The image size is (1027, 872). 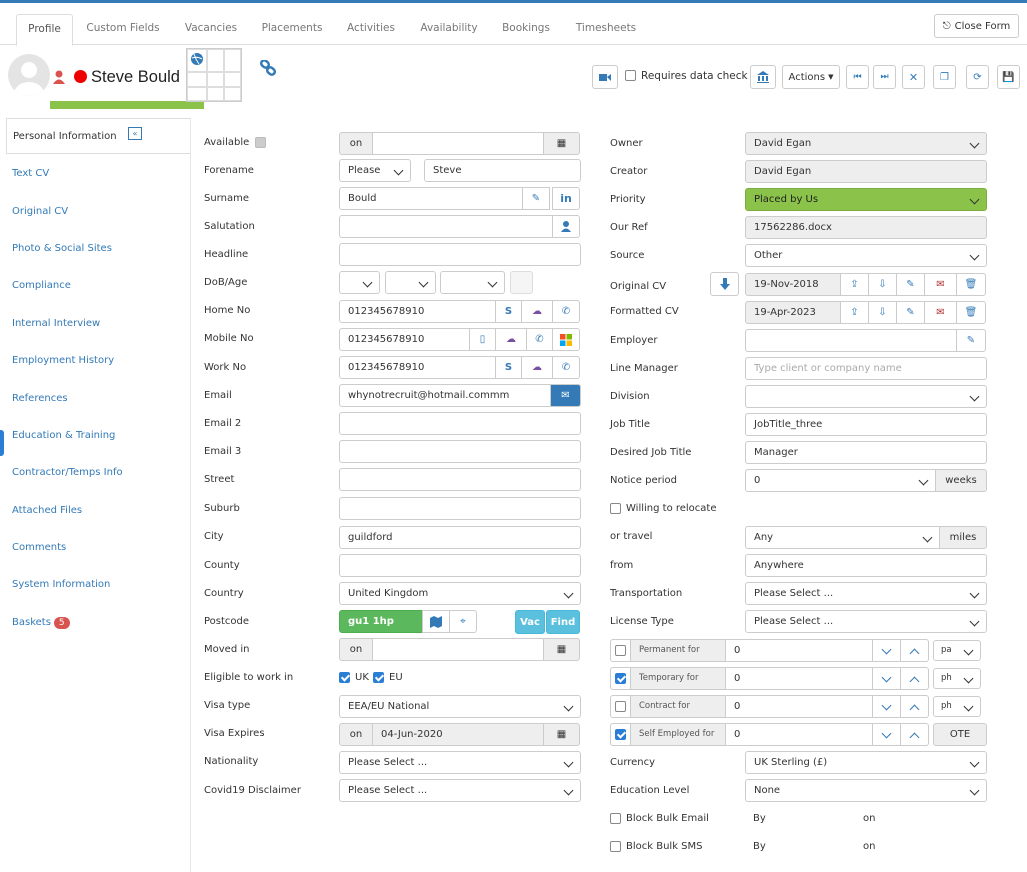 I want to click on contract-checkbox, so click(x=620, y=706).